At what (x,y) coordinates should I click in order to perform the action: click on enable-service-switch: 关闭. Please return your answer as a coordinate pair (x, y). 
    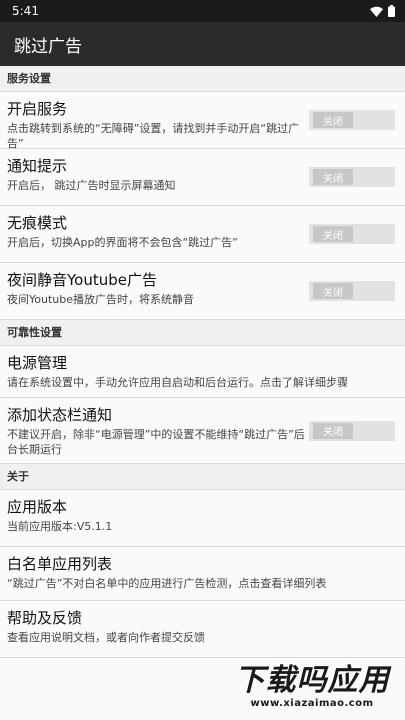
    Looking at the image, I should click on (352, 120).